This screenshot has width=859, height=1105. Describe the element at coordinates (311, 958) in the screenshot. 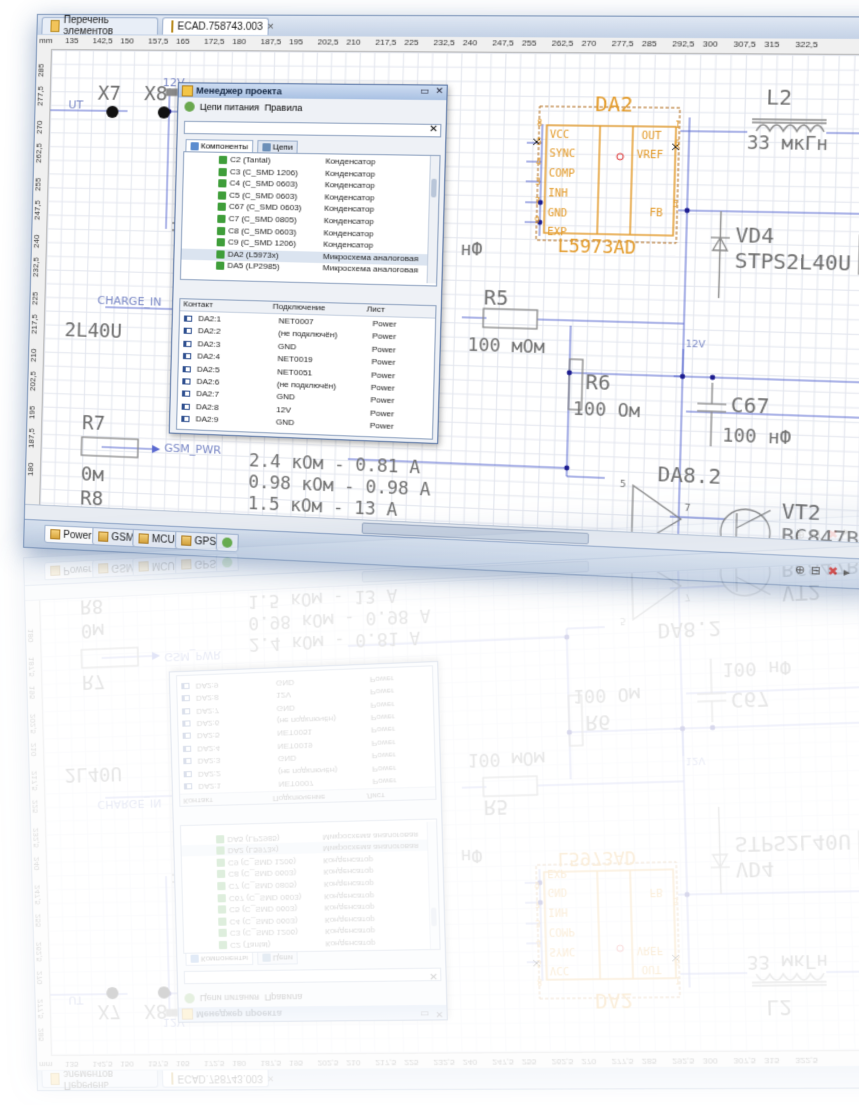

I see `panel-tabs: Компоненты Цепи` at that location.